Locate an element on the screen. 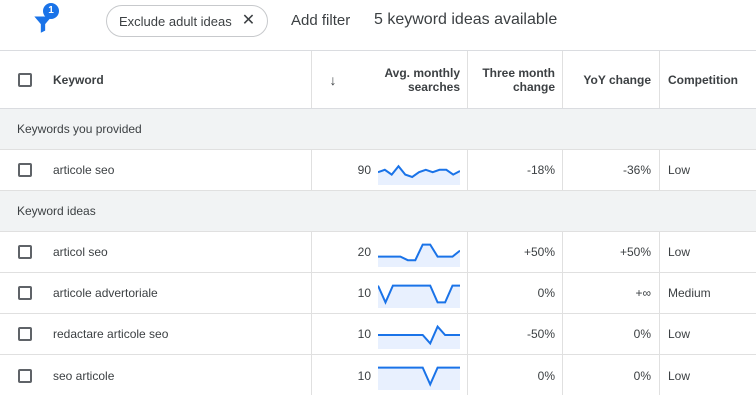 The width and height of the screenshot is (756, 395). table-row: articole advertoriale 10 0% +∞ Medium is located at coordinates (378, 293).